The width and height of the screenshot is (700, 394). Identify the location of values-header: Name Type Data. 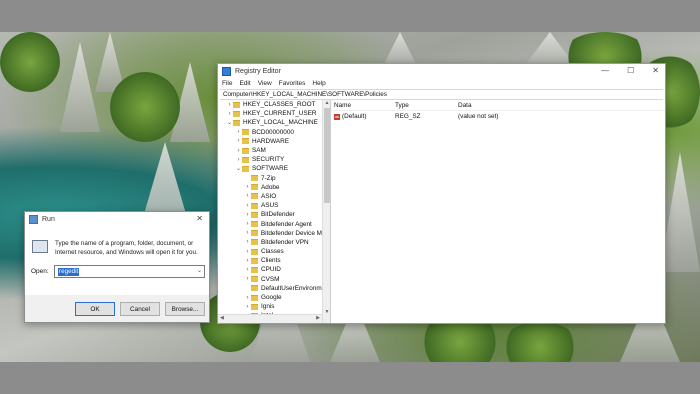
(498, 105).